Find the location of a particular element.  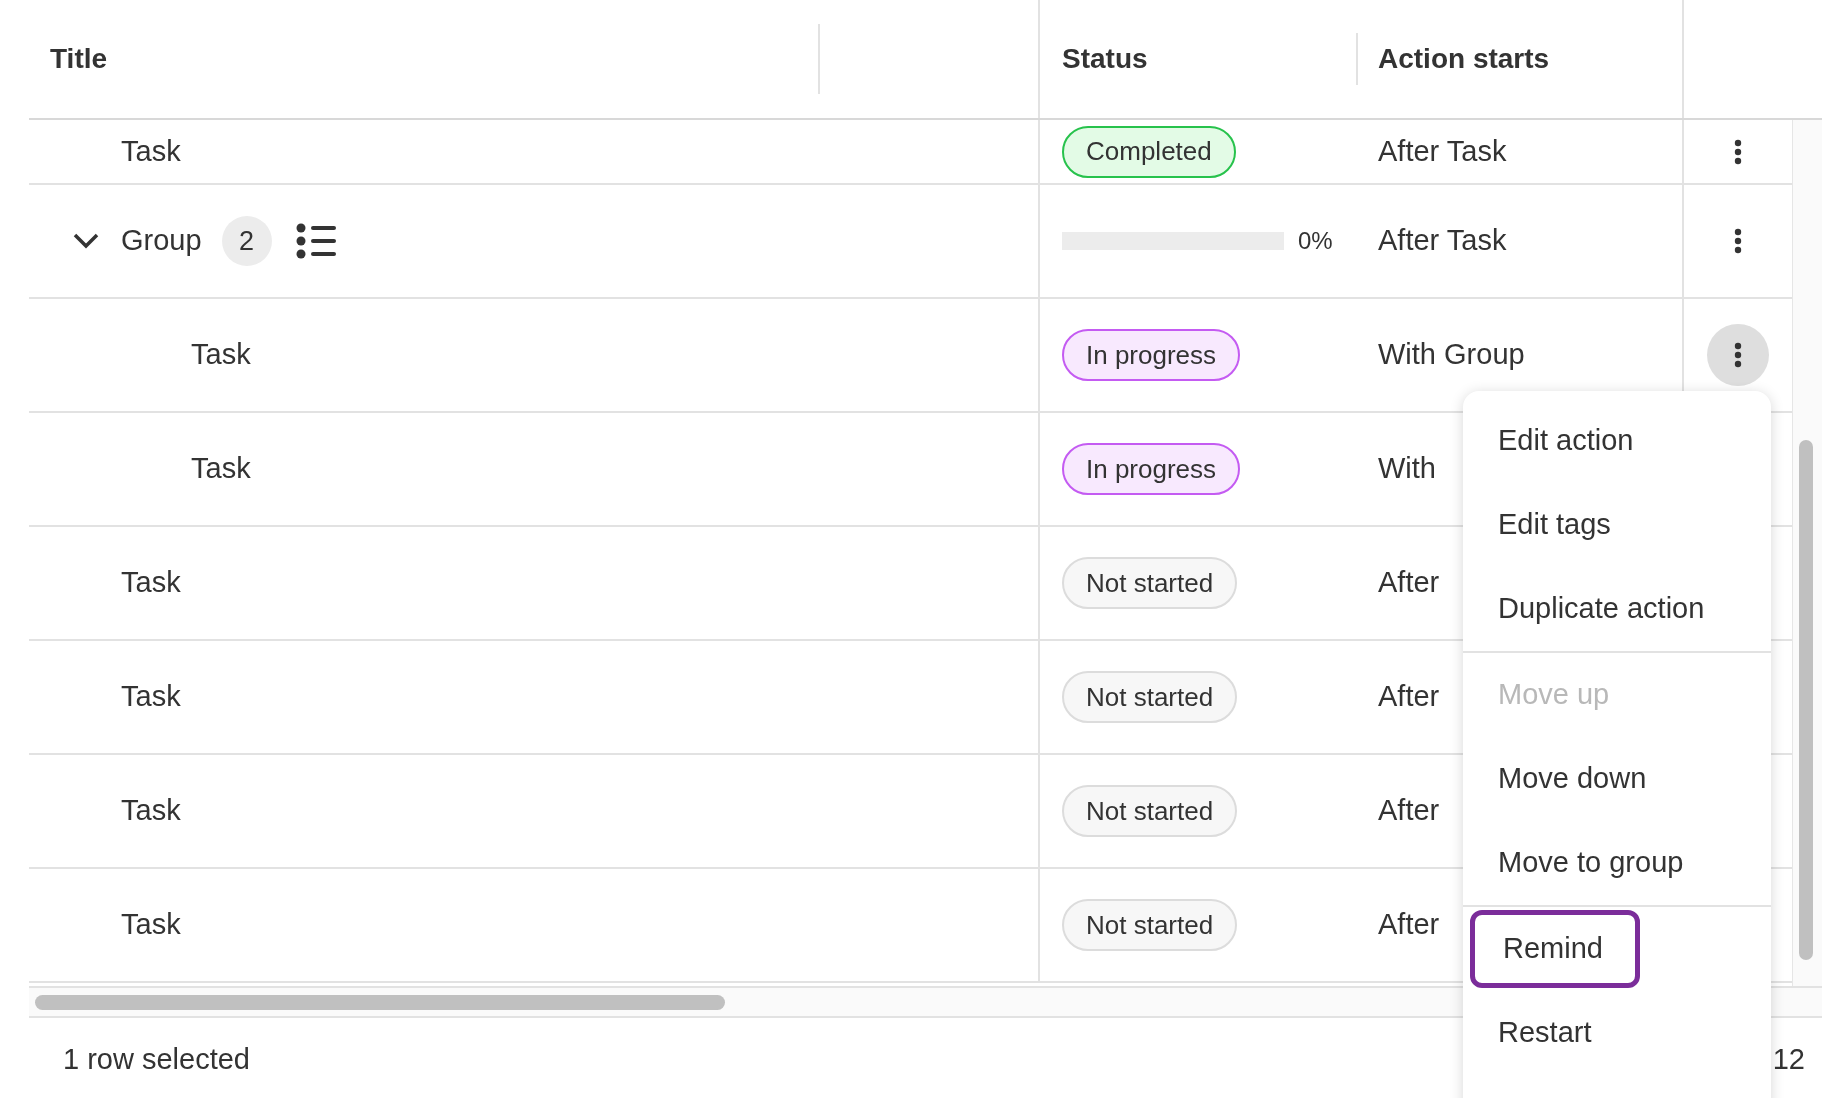

vertical-scrollbar is located at coordinates (1807, 553).